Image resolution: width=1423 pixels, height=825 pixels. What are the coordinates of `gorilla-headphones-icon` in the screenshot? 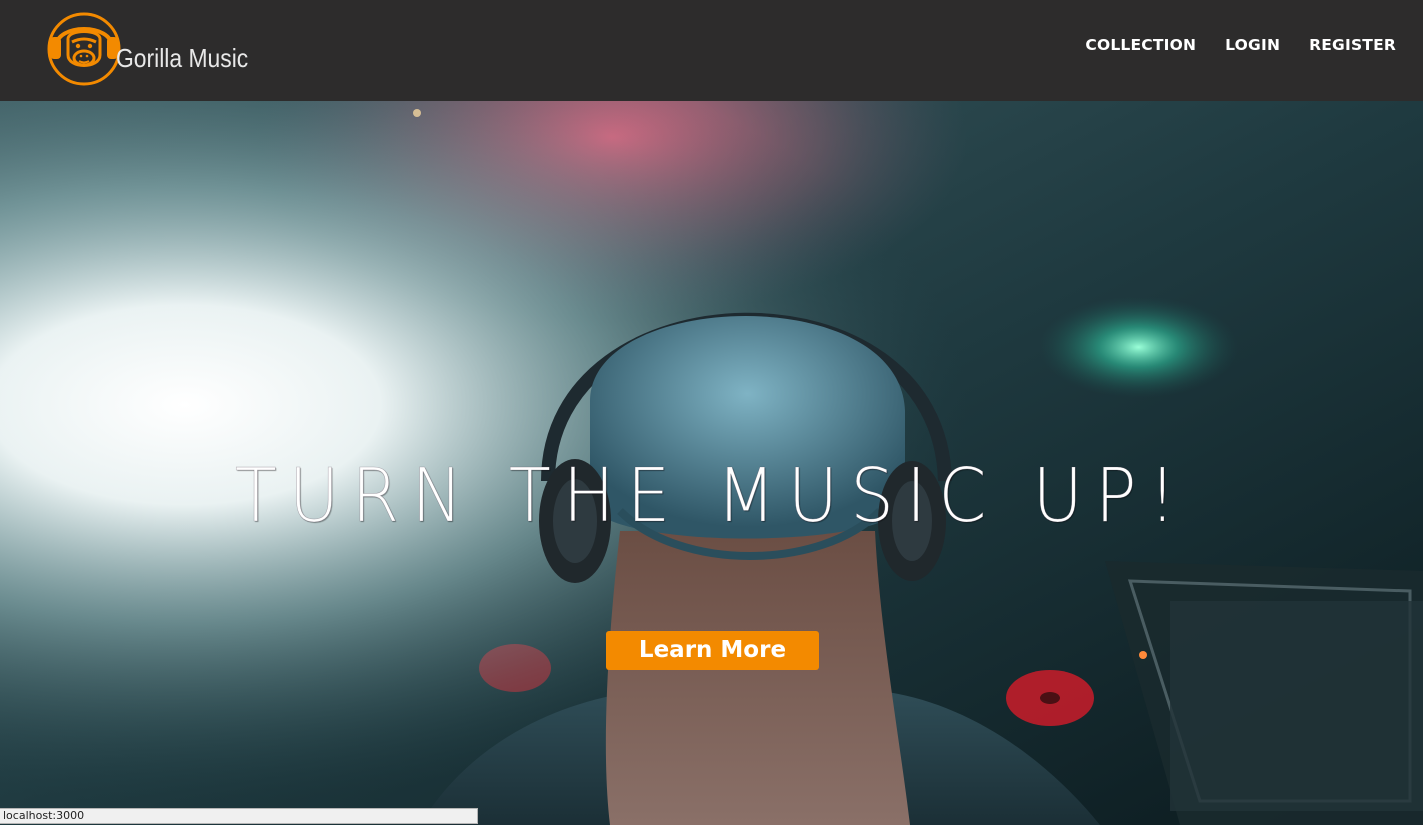 It's located at (84, 49).